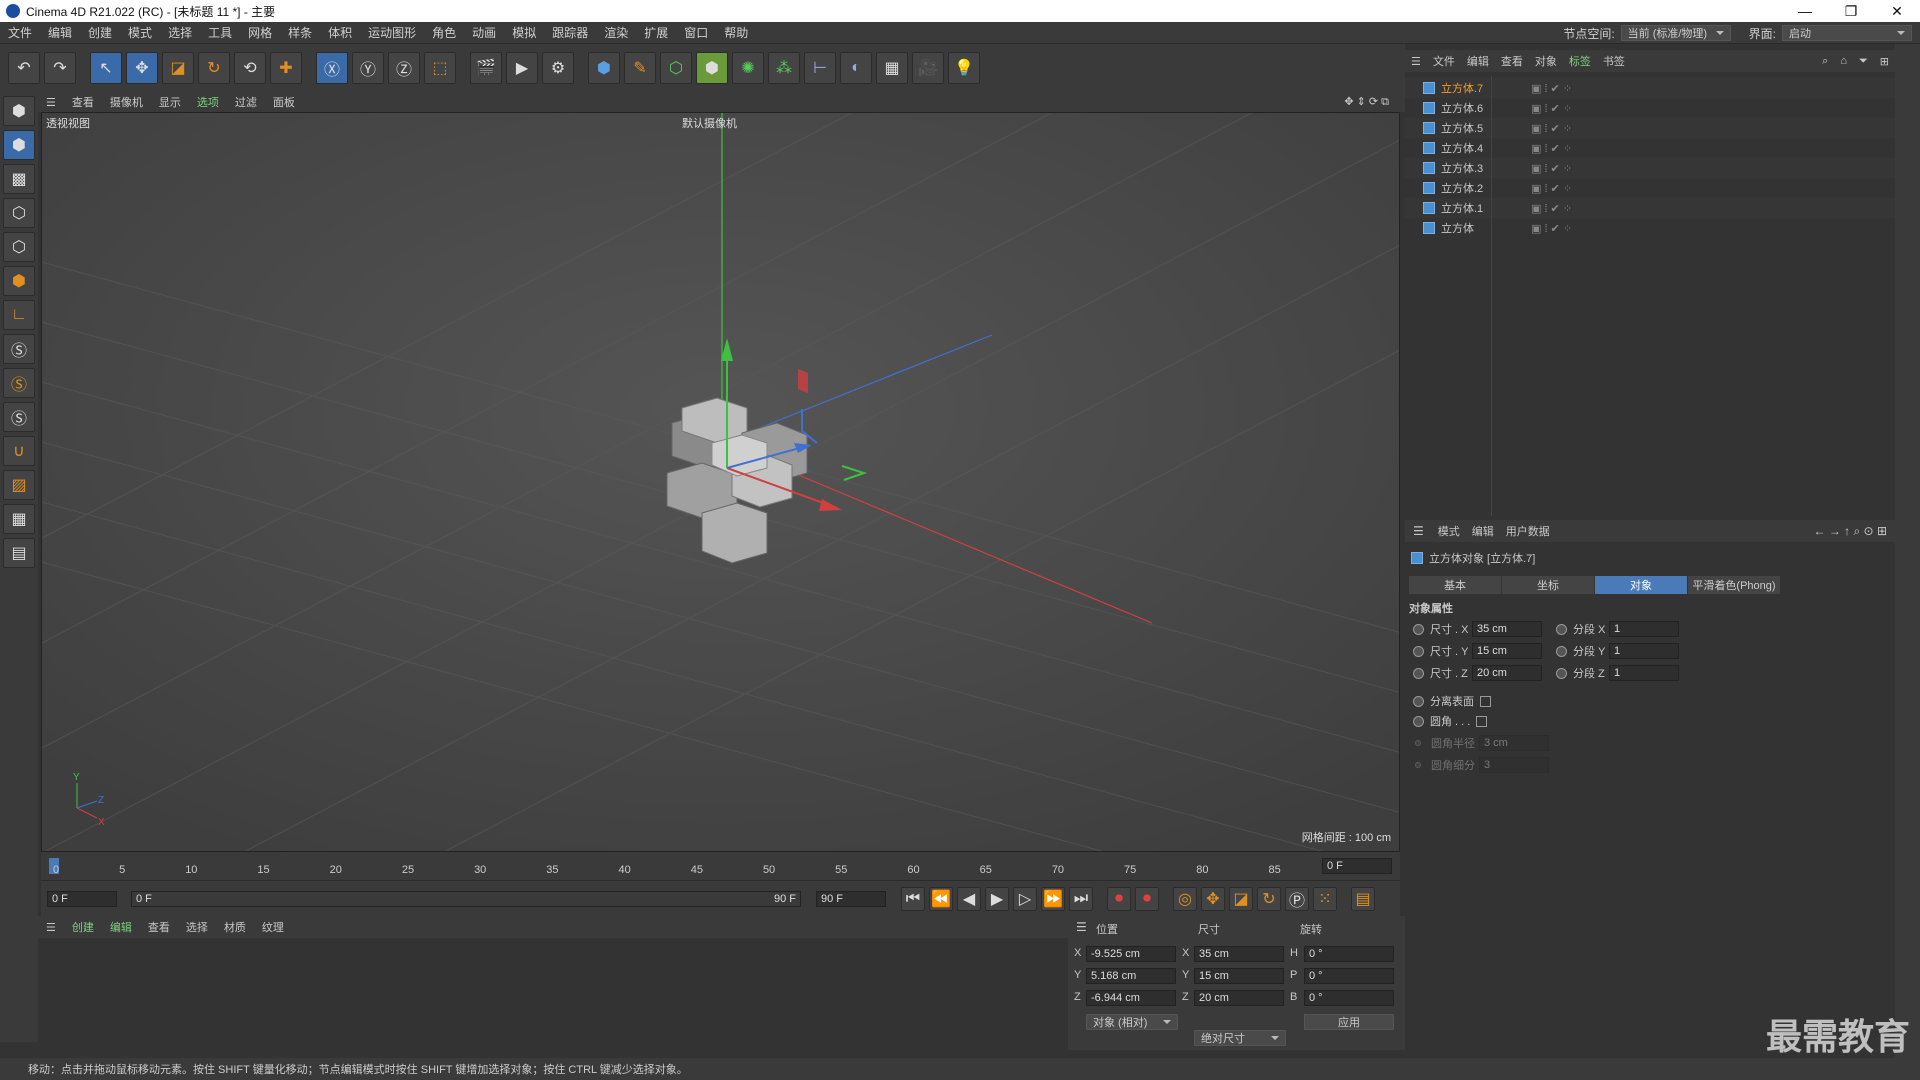 This screenshot has height=1080, width=1920. I want to click on coordinate-mode-select: 对象 (相对), so click(1132, 1022).